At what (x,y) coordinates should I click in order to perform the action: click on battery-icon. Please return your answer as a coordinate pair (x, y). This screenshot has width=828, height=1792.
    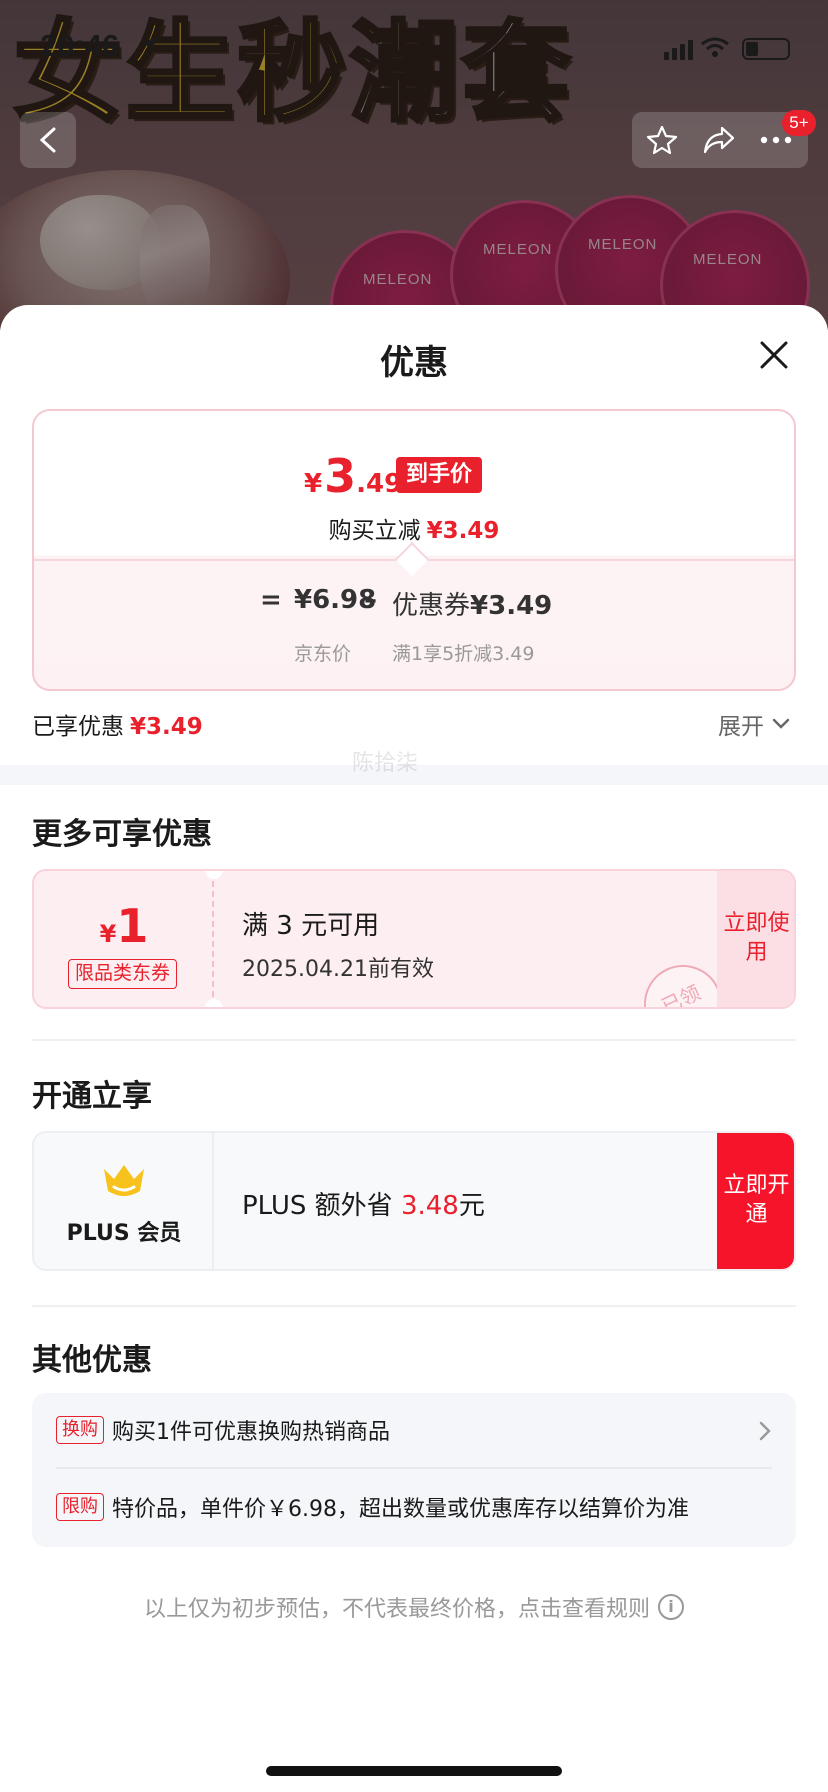
    Looking at the image, I should click on (766, 49).